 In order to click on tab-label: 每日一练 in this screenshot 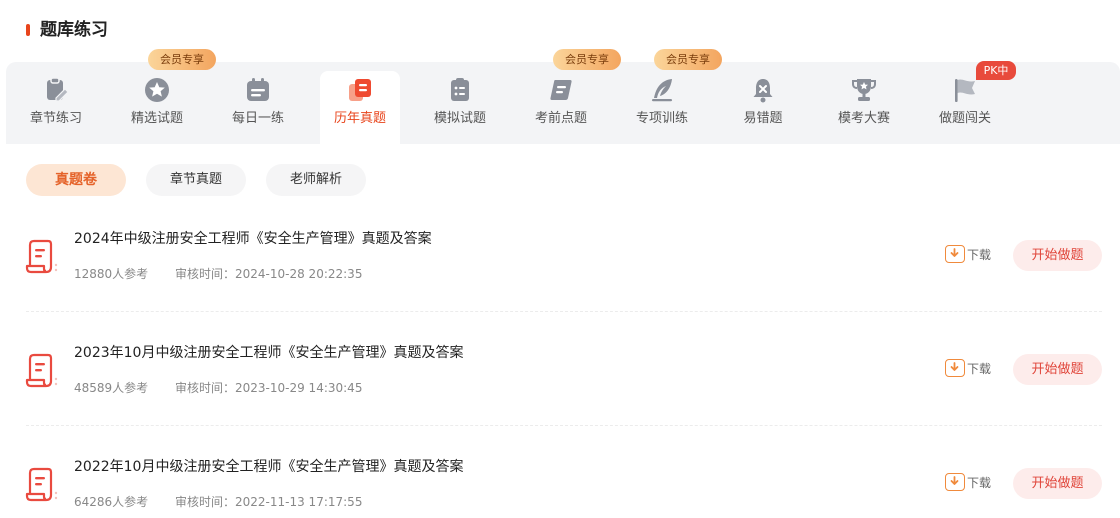, I will do `click(257, 118)`.